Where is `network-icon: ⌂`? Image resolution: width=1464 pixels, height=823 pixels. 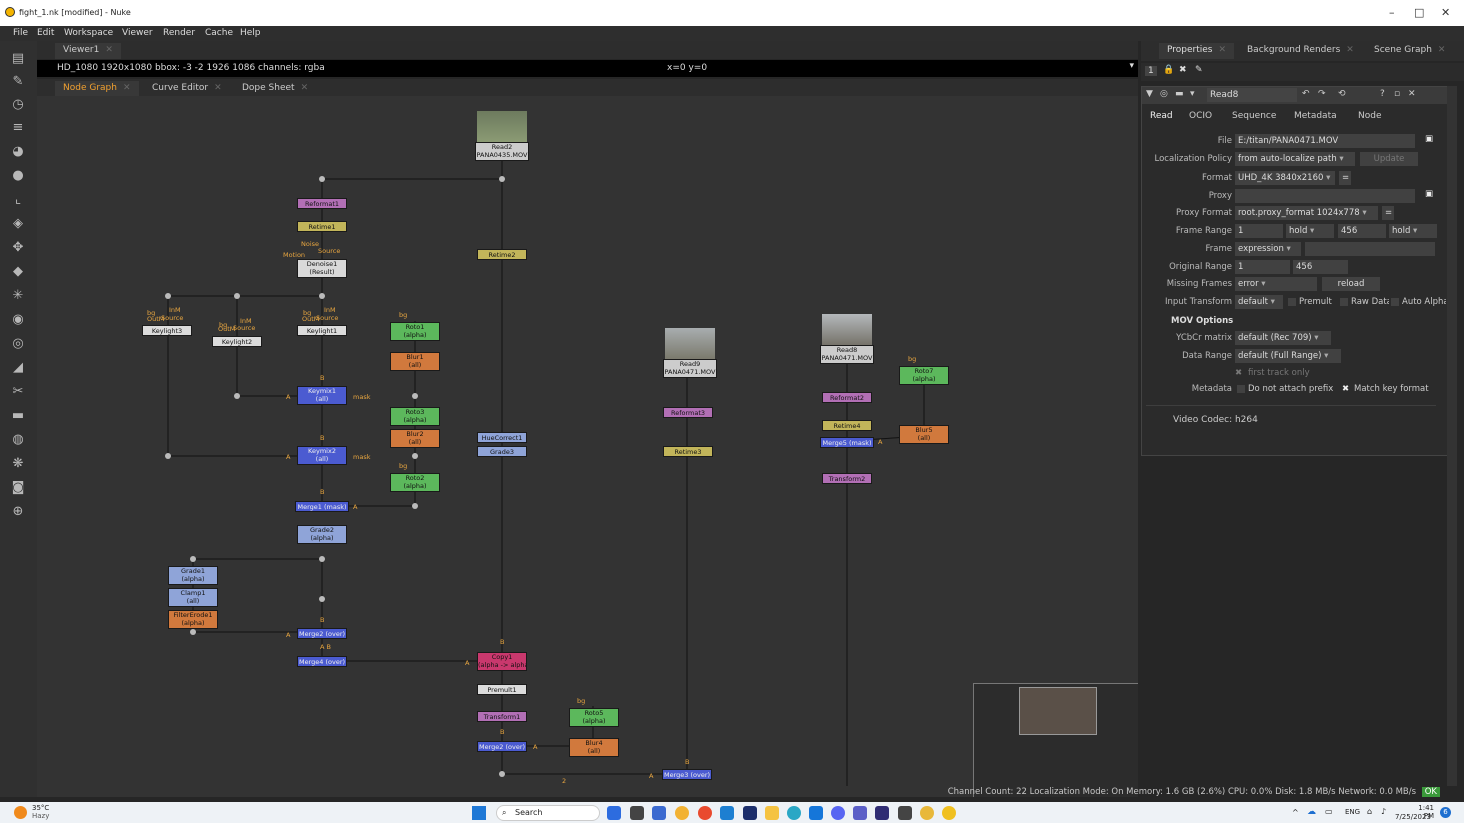
network-icon: ⌂ is located at coordinates (1369, 811).